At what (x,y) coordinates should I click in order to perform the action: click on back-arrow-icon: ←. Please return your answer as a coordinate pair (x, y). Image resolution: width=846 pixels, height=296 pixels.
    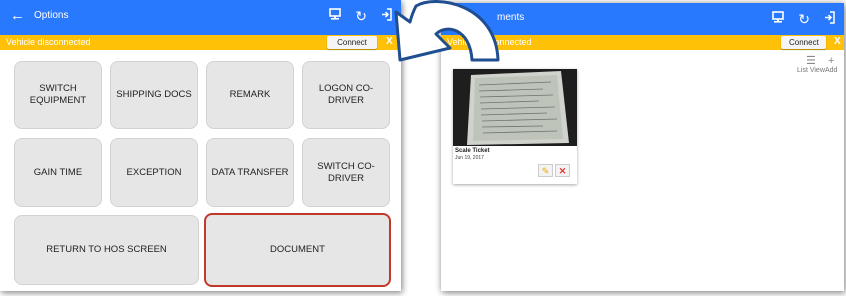
    Looking at the image, I should click on (17, 15).